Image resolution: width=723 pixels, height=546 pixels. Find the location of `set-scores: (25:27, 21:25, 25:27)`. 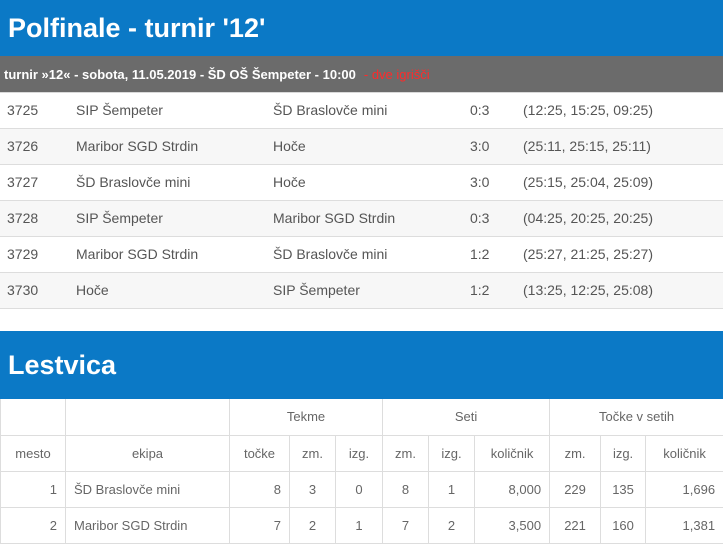

set-scores: (25:27, 21:25, 25:27) is located at coordinates (588, 254).